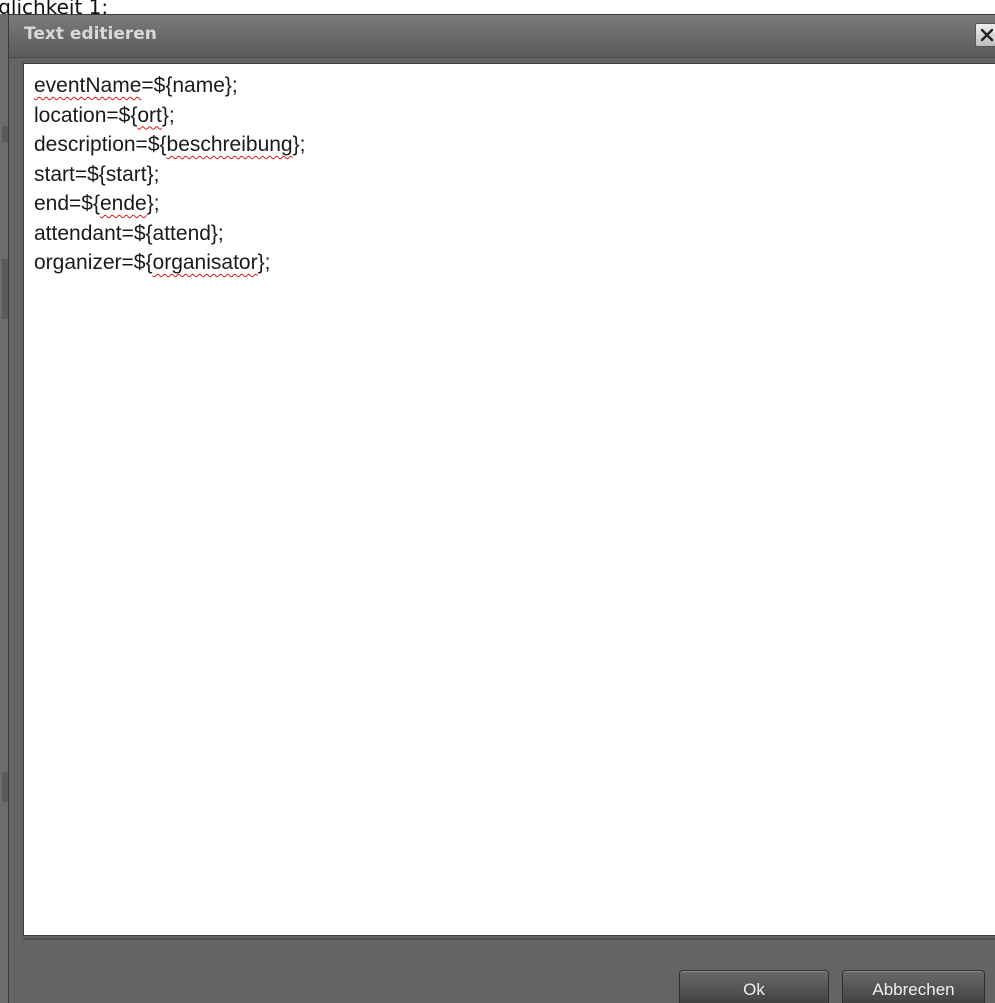  I want to click on cancel-button-label: Abbrechen, so click(913, 989).